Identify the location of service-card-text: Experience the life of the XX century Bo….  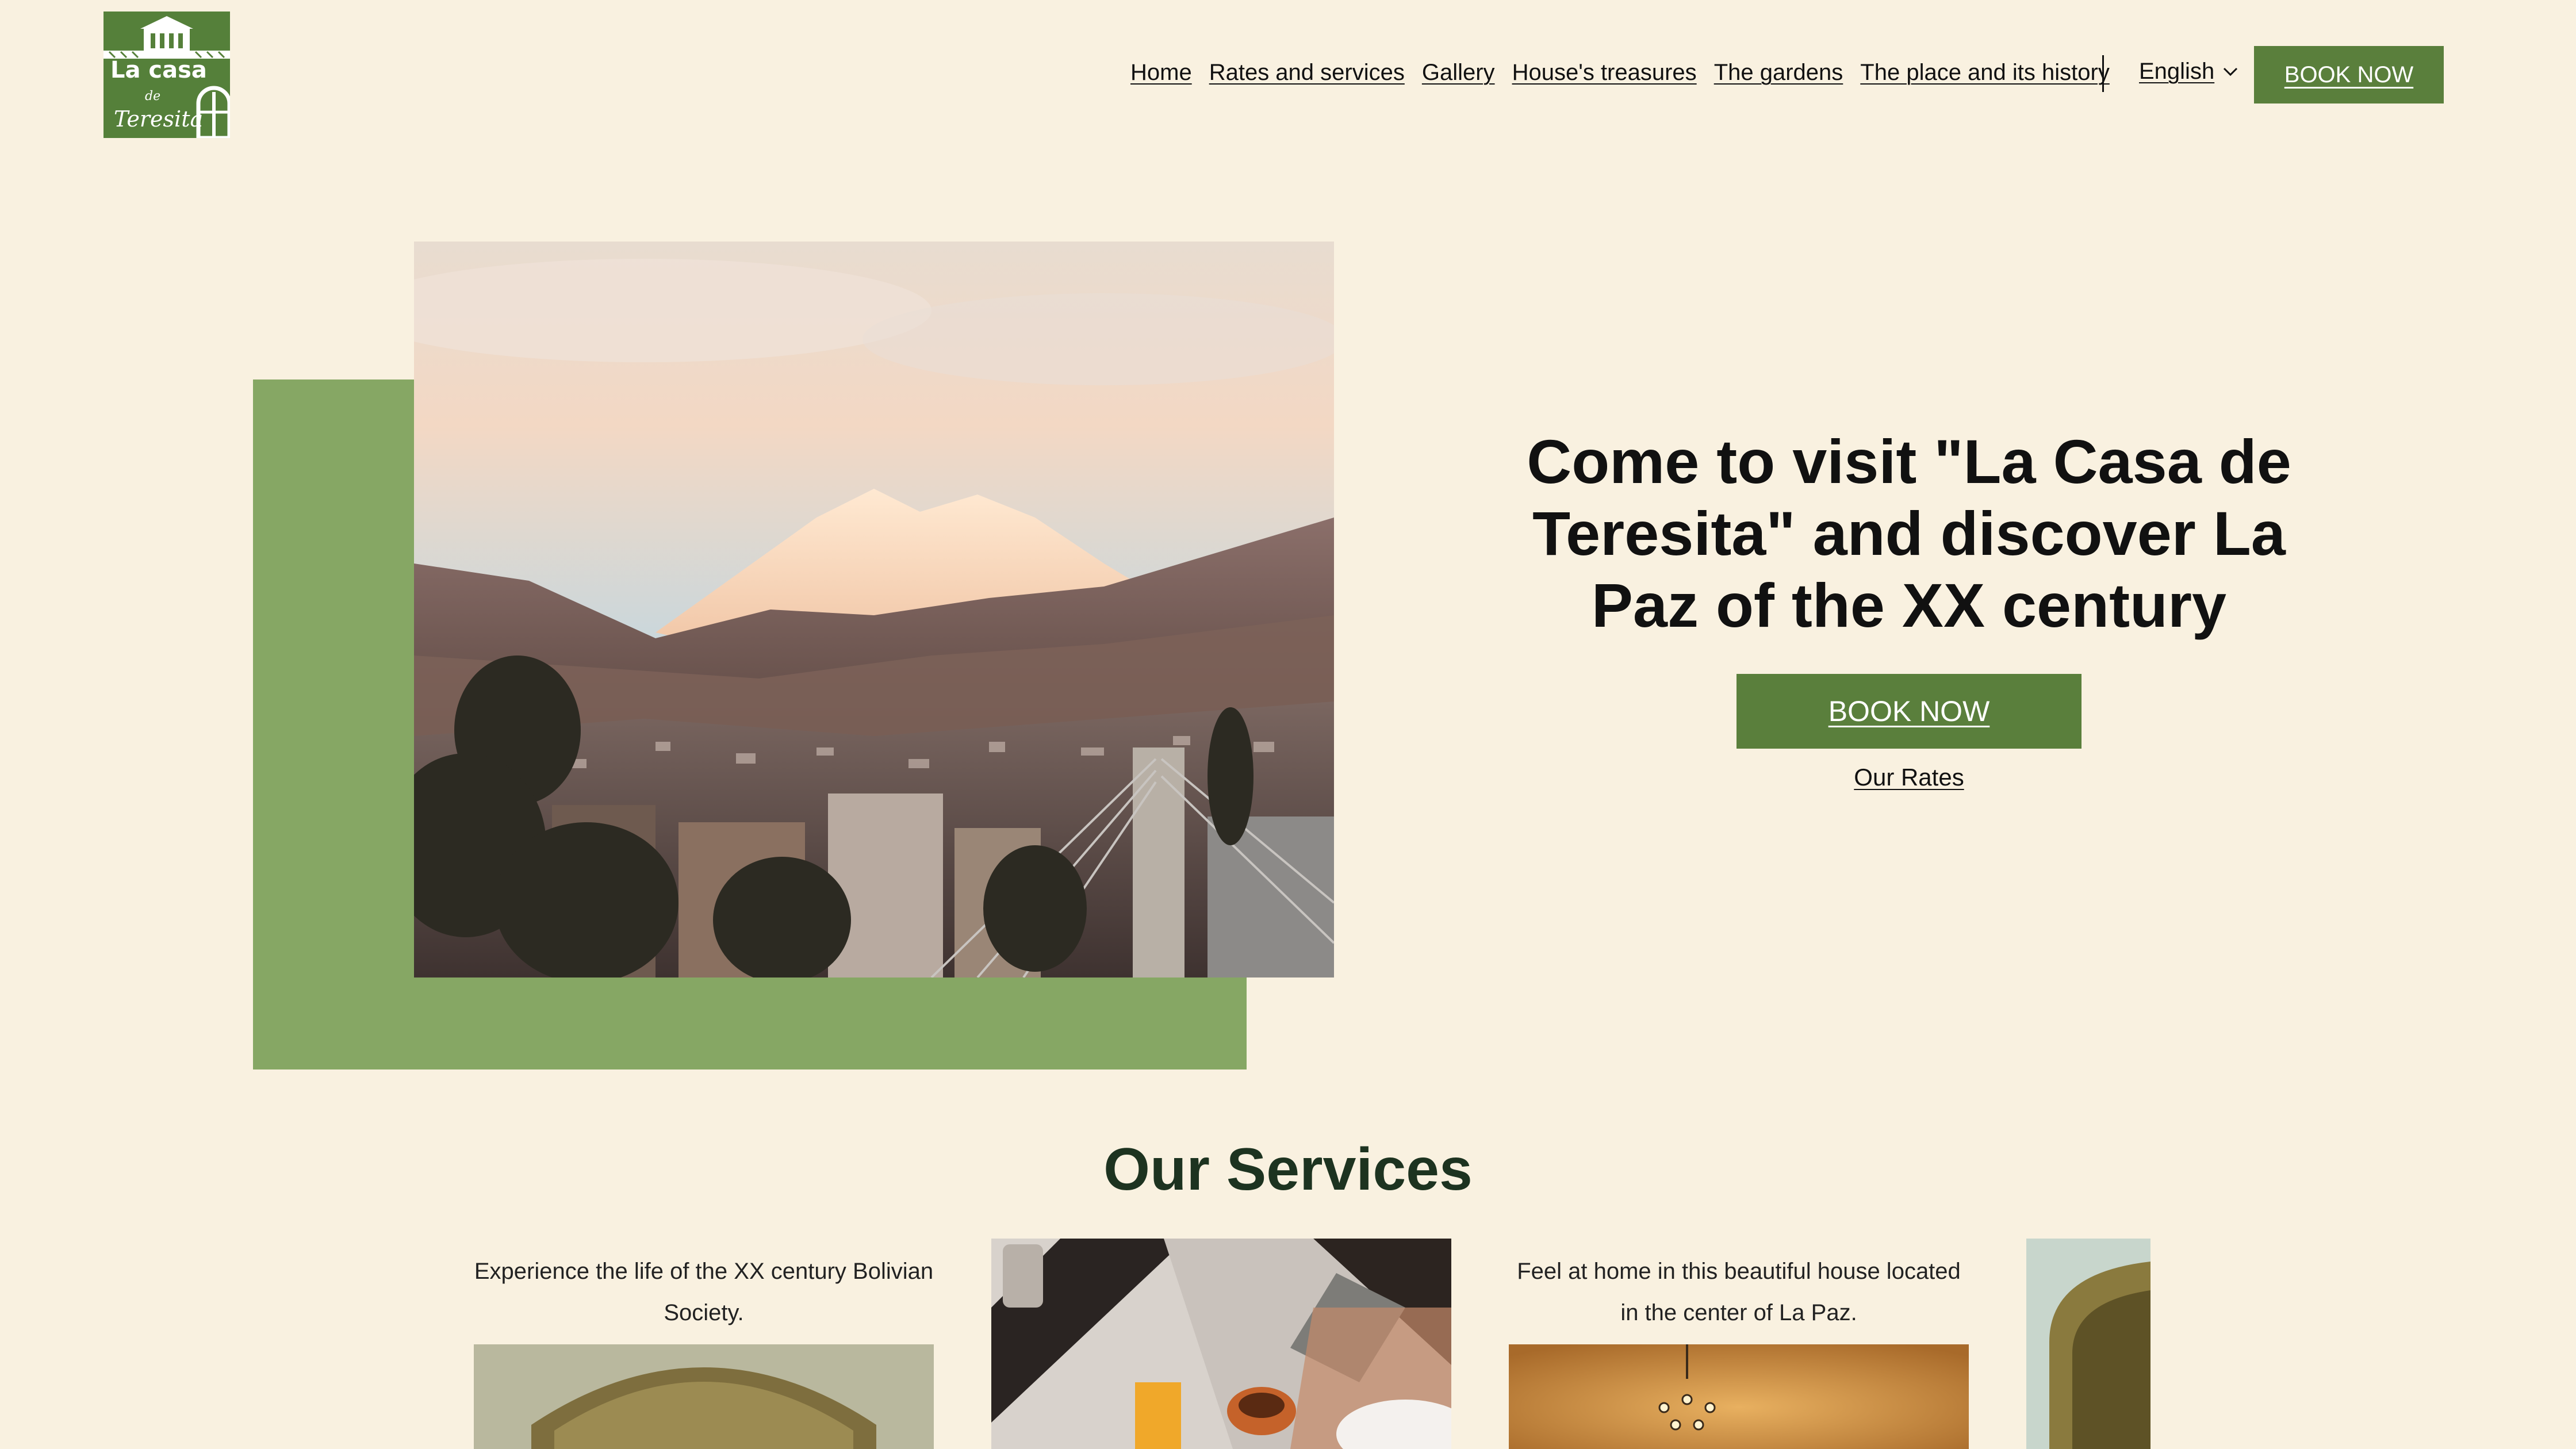
(704, 1292).